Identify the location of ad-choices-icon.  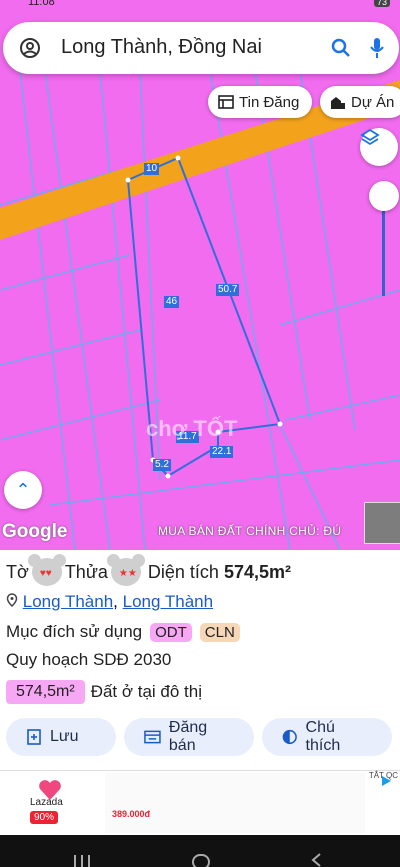
(386, 781).